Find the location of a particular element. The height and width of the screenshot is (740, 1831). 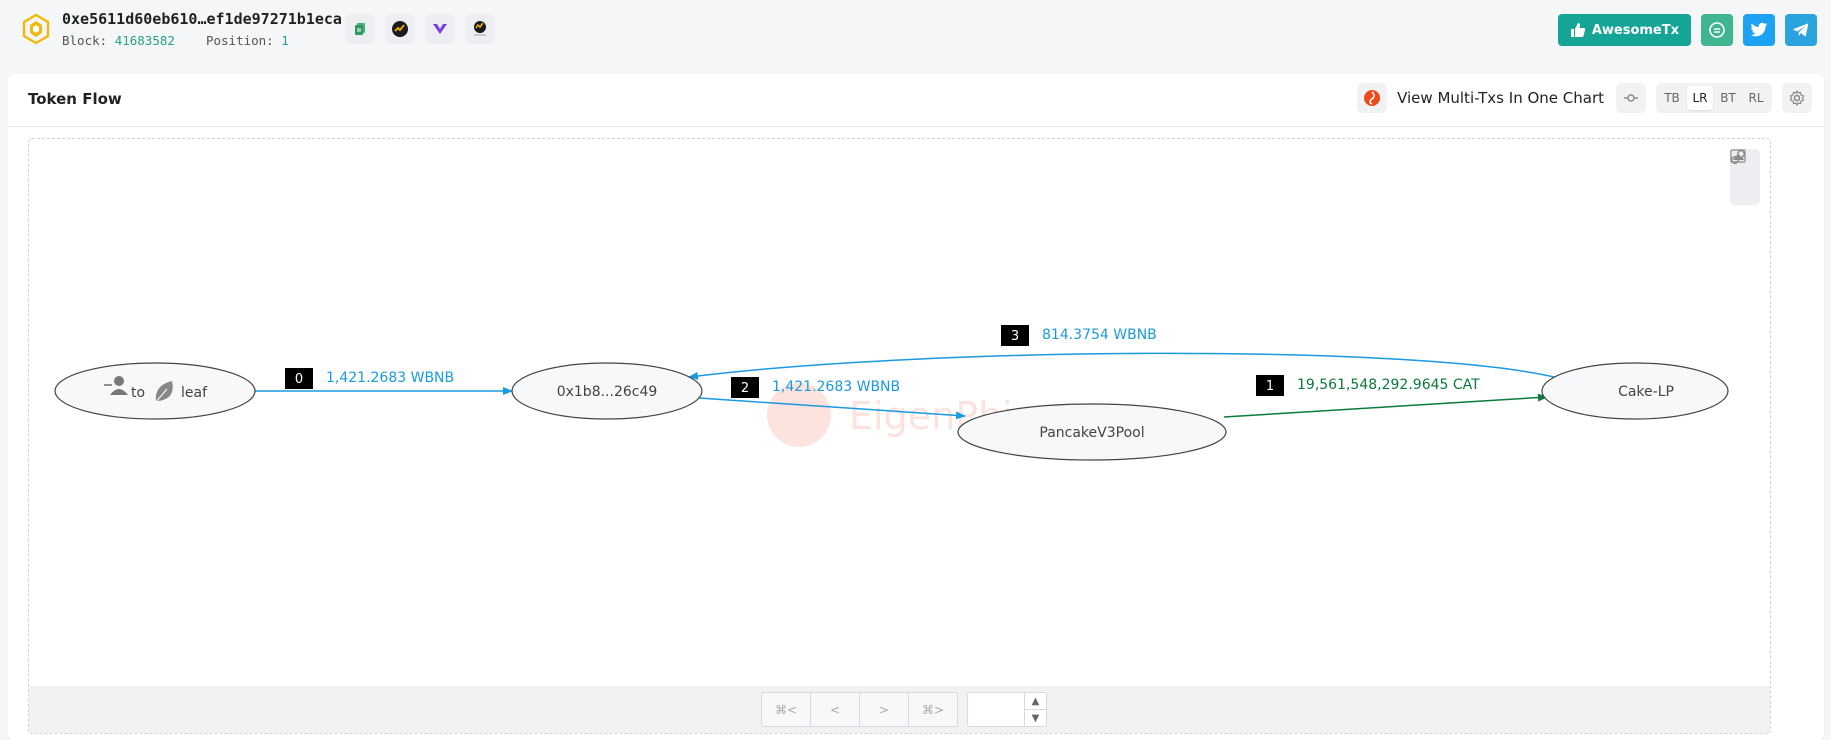

bnb-chain-logo-icon is located at coordinates (36, 29).